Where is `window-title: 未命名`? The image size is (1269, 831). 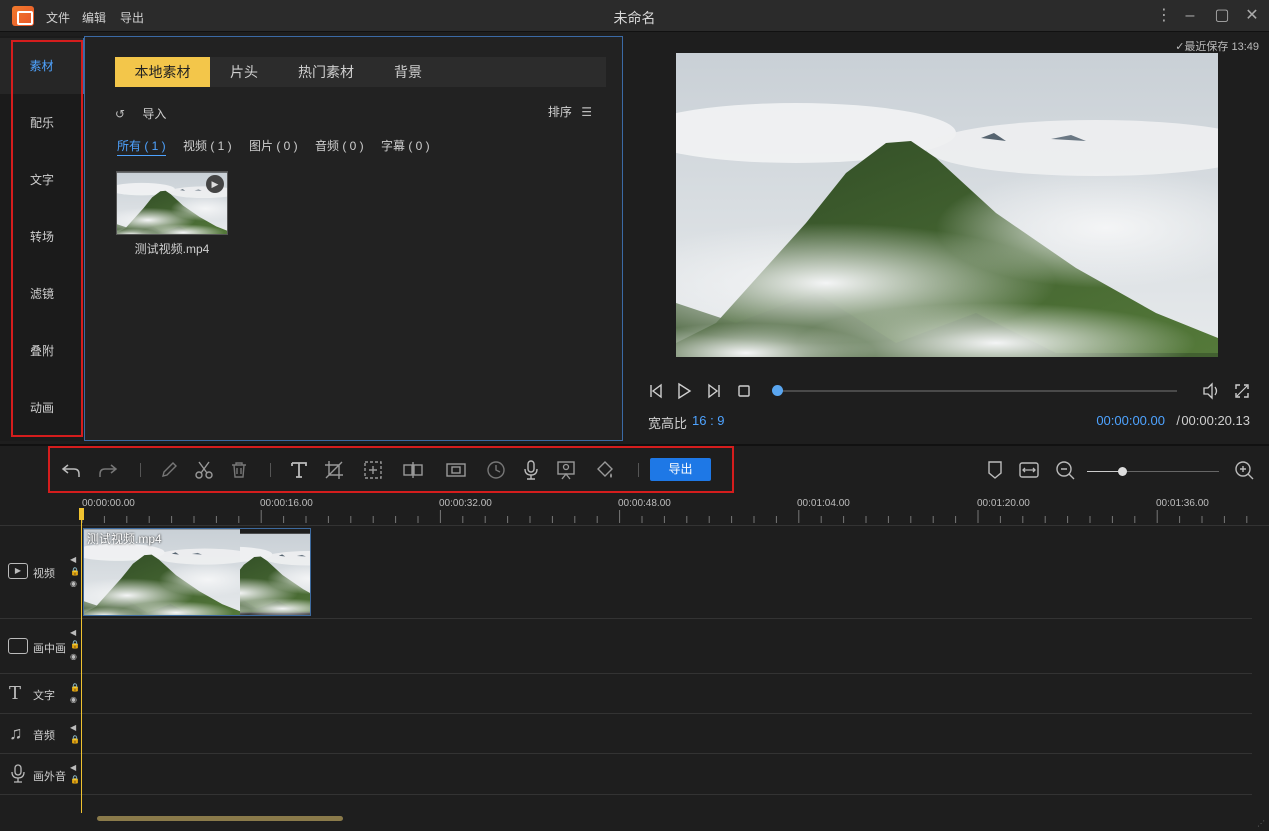 window-title: 未命名 is located at coordinates (634, 18).